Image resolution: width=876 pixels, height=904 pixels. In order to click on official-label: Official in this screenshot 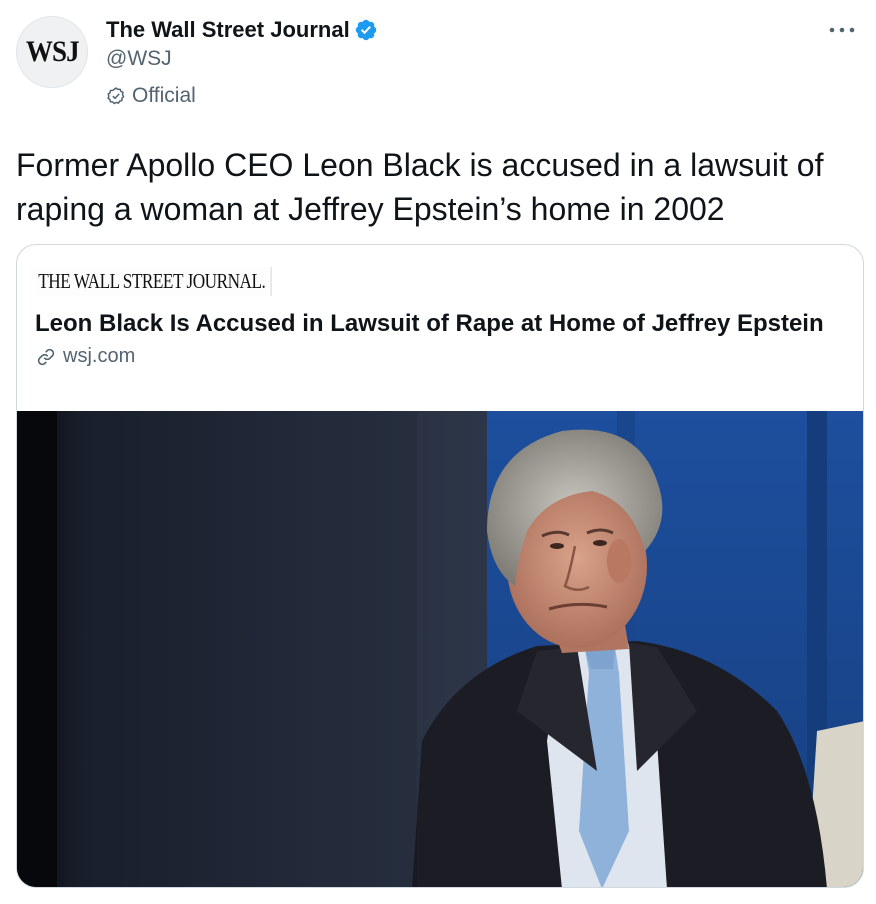, I will do `click(242, 96)`.